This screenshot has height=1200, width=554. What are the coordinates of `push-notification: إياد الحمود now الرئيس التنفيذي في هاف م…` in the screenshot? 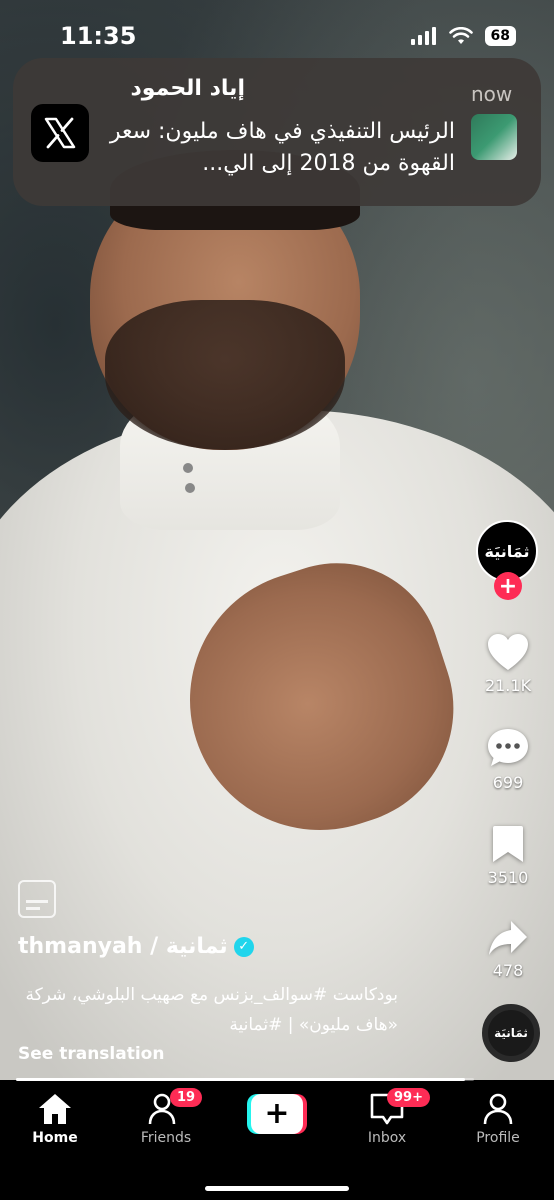 It's located at (277, 132).